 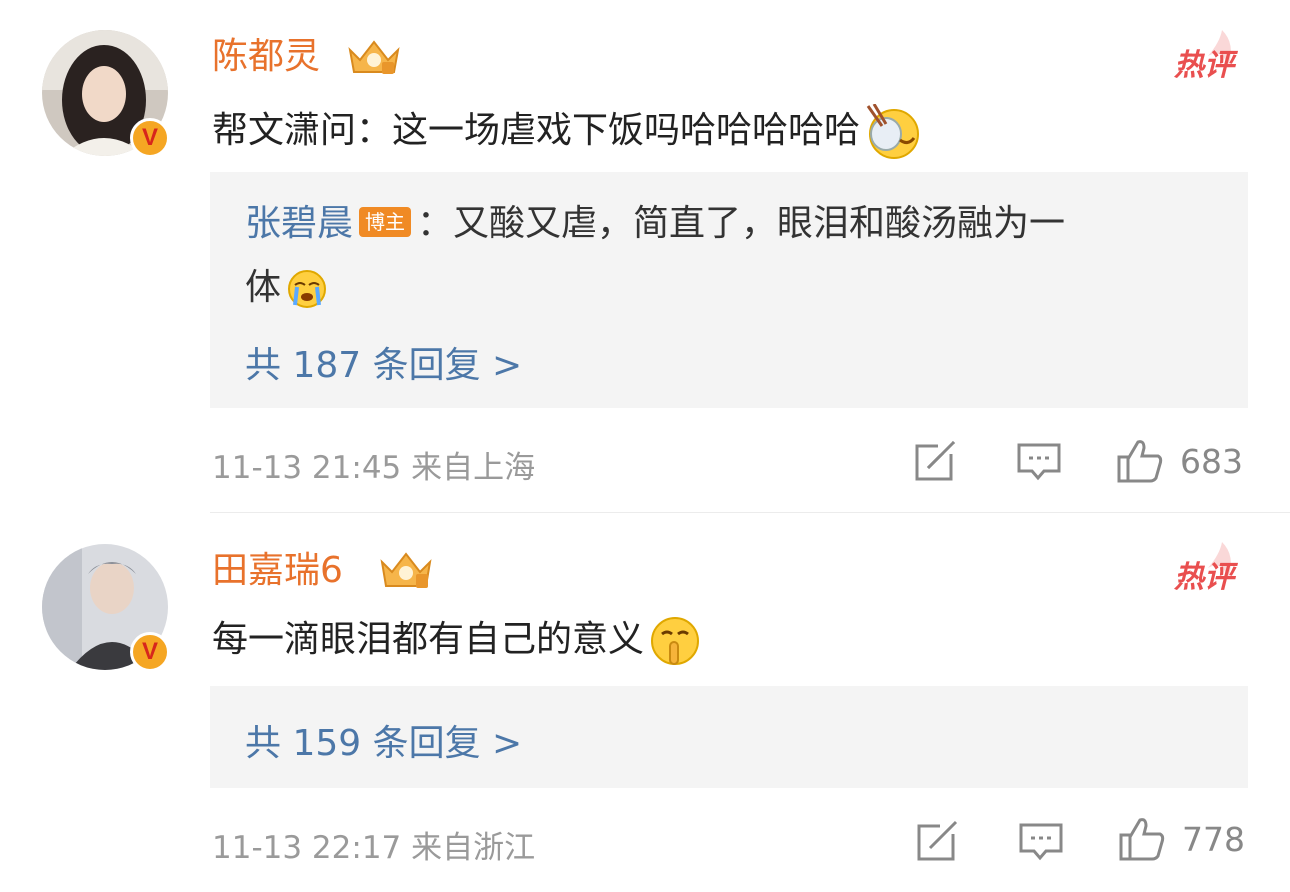 What do you see at coordinates (675, 641) in the screenshot?
I see `shush-emoji-icon` at bounding box center [675, 641].